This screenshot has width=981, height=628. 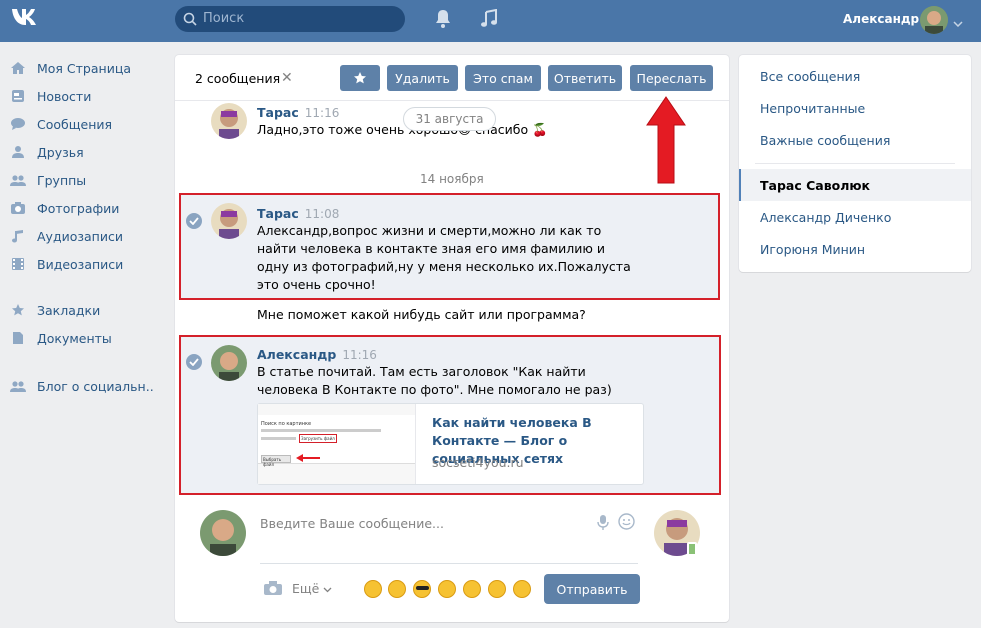 I want to click on vk-logo, so click(x=26, y=19).